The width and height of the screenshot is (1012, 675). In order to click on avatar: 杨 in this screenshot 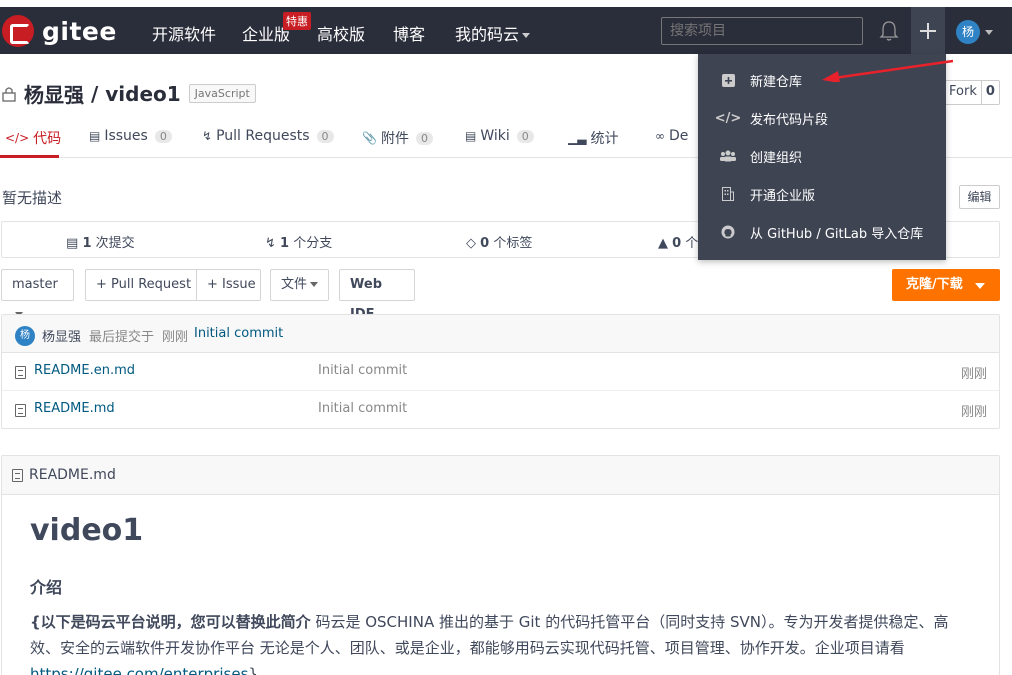, I will do `click(25, 336)`.